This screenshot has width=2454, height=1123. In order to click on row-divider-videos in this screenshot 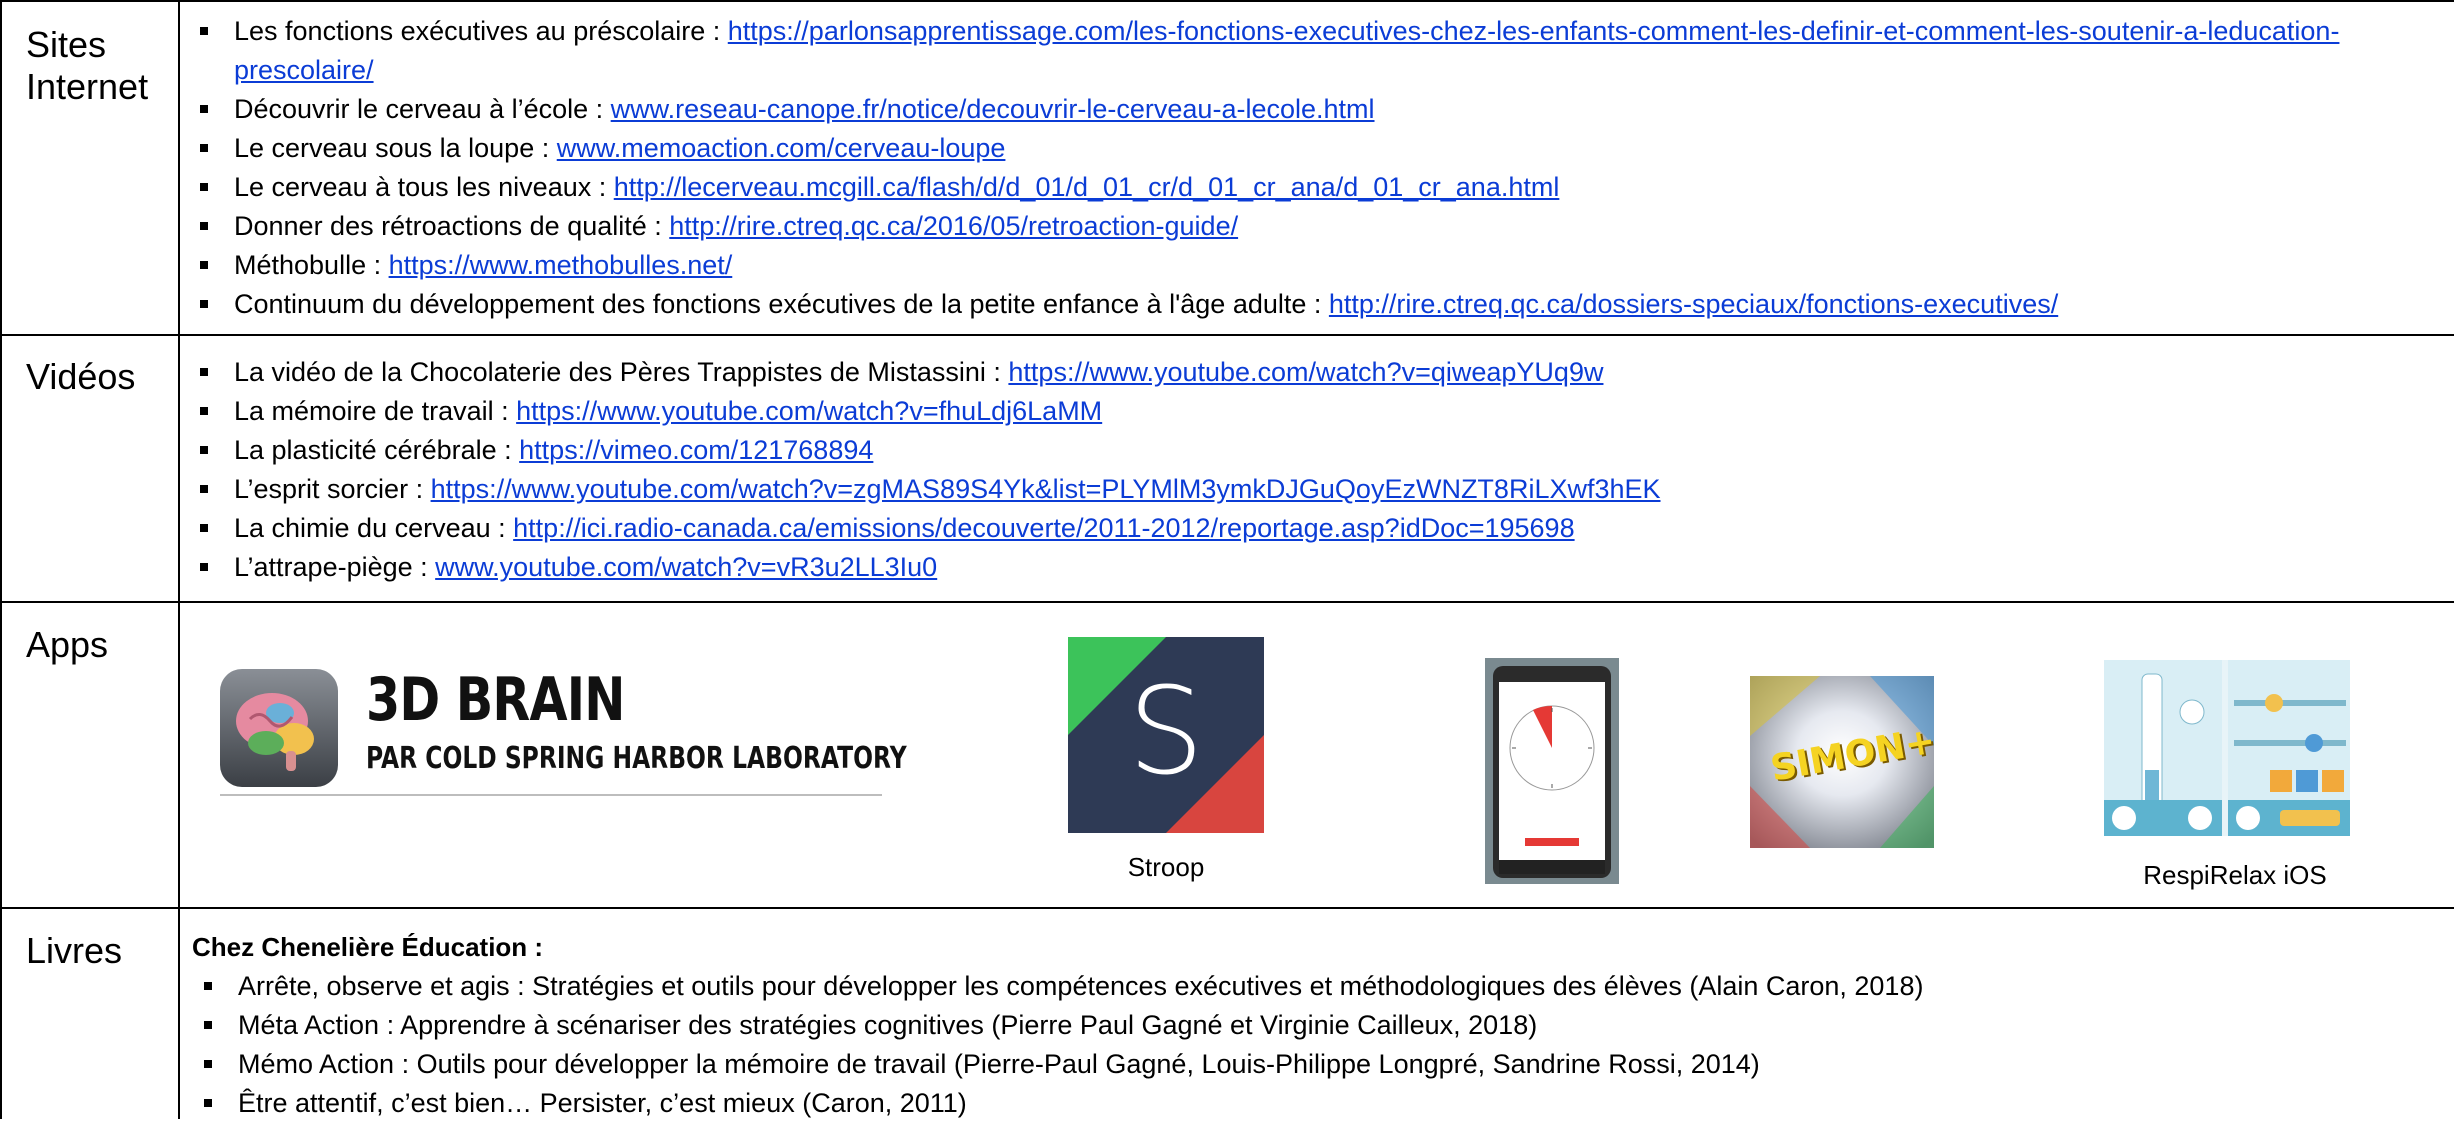, I will do `click(1227, 335)`.